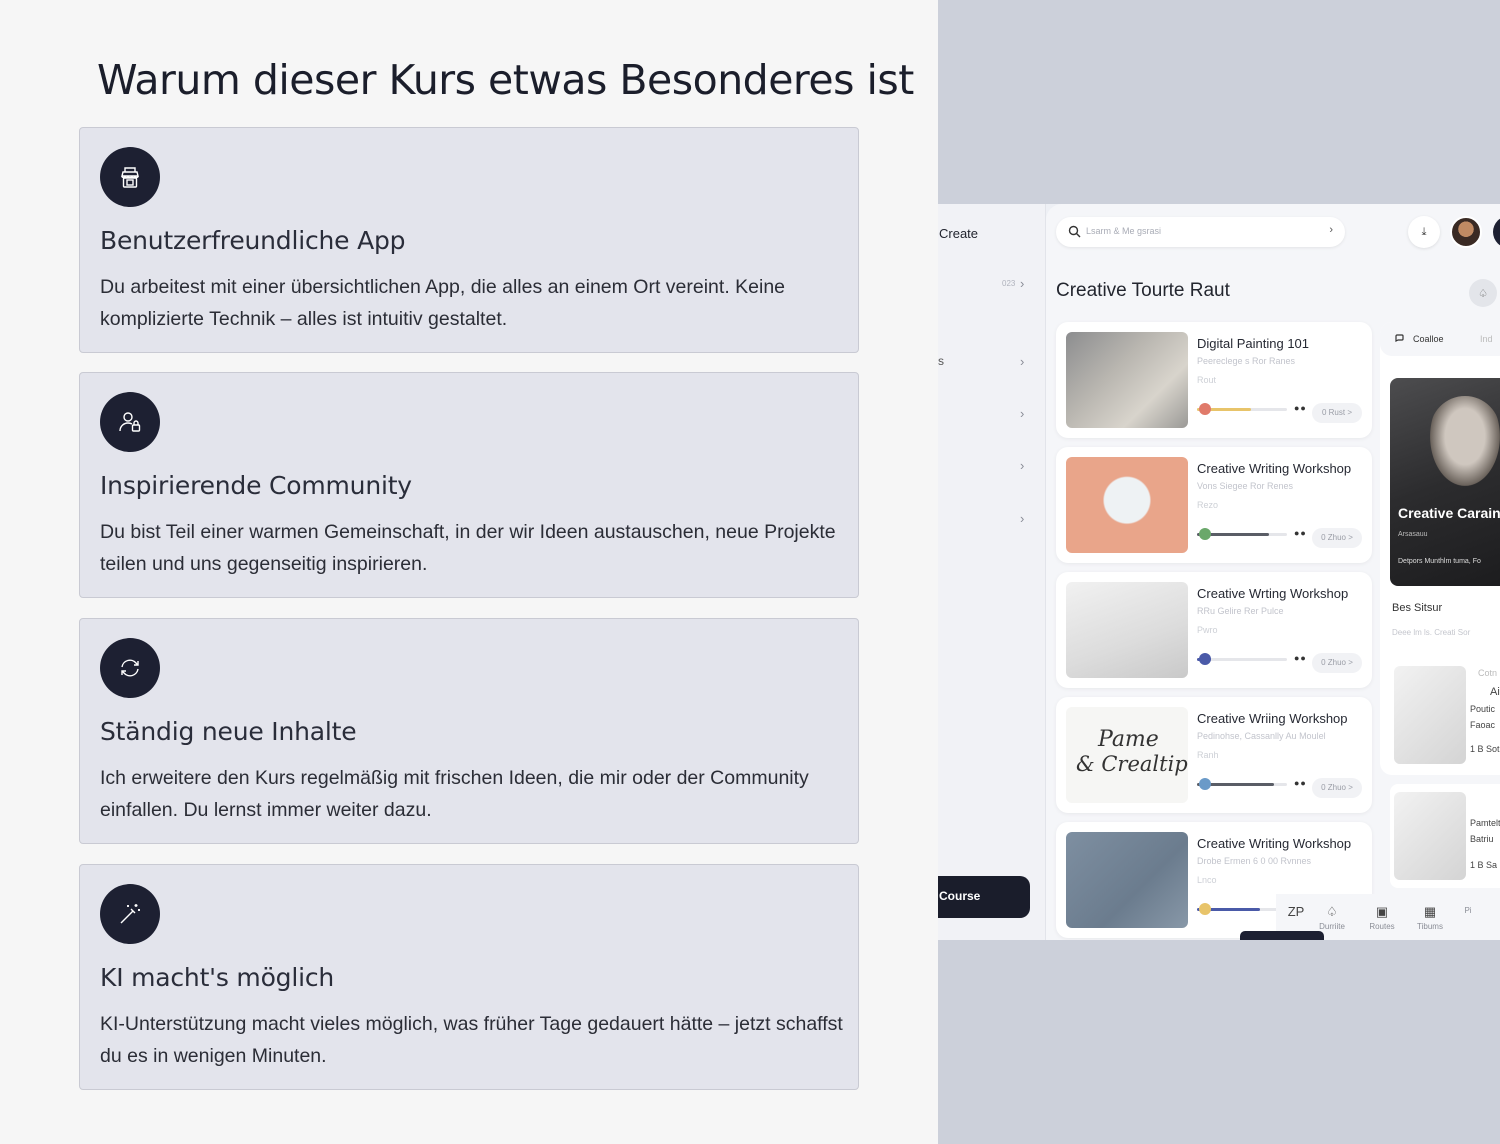  Describe the element at coordinates (1417, 608) in the screenshot. I see `panel-label: Bes Sitsur` at that location.